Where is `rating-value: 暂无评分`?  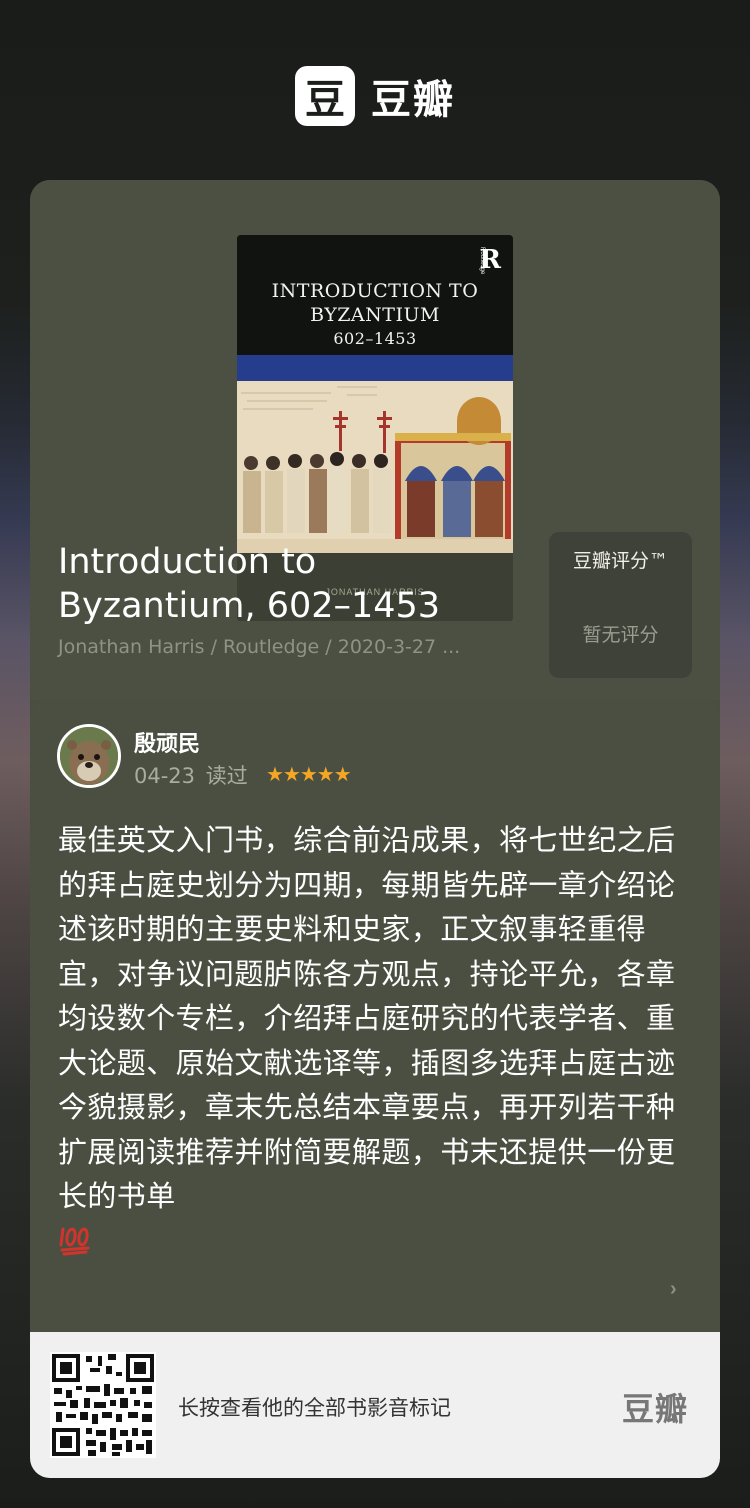
rating-value: 暂无评分 is located at coordinates (620, 635).